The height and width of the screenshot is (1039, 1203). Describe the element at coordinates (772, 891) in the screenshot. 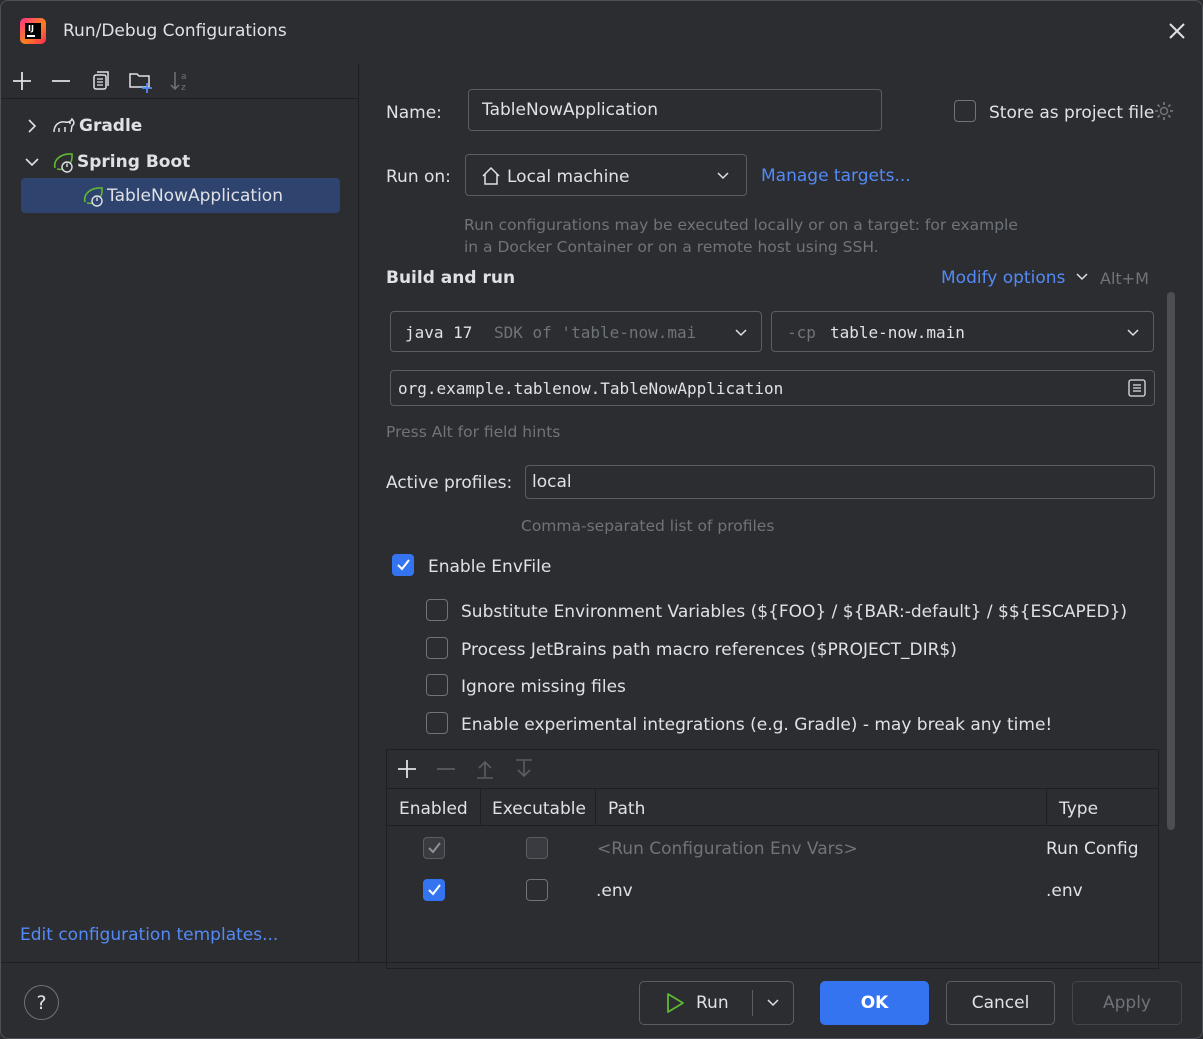

I see `table-row: .env .env` at that location.